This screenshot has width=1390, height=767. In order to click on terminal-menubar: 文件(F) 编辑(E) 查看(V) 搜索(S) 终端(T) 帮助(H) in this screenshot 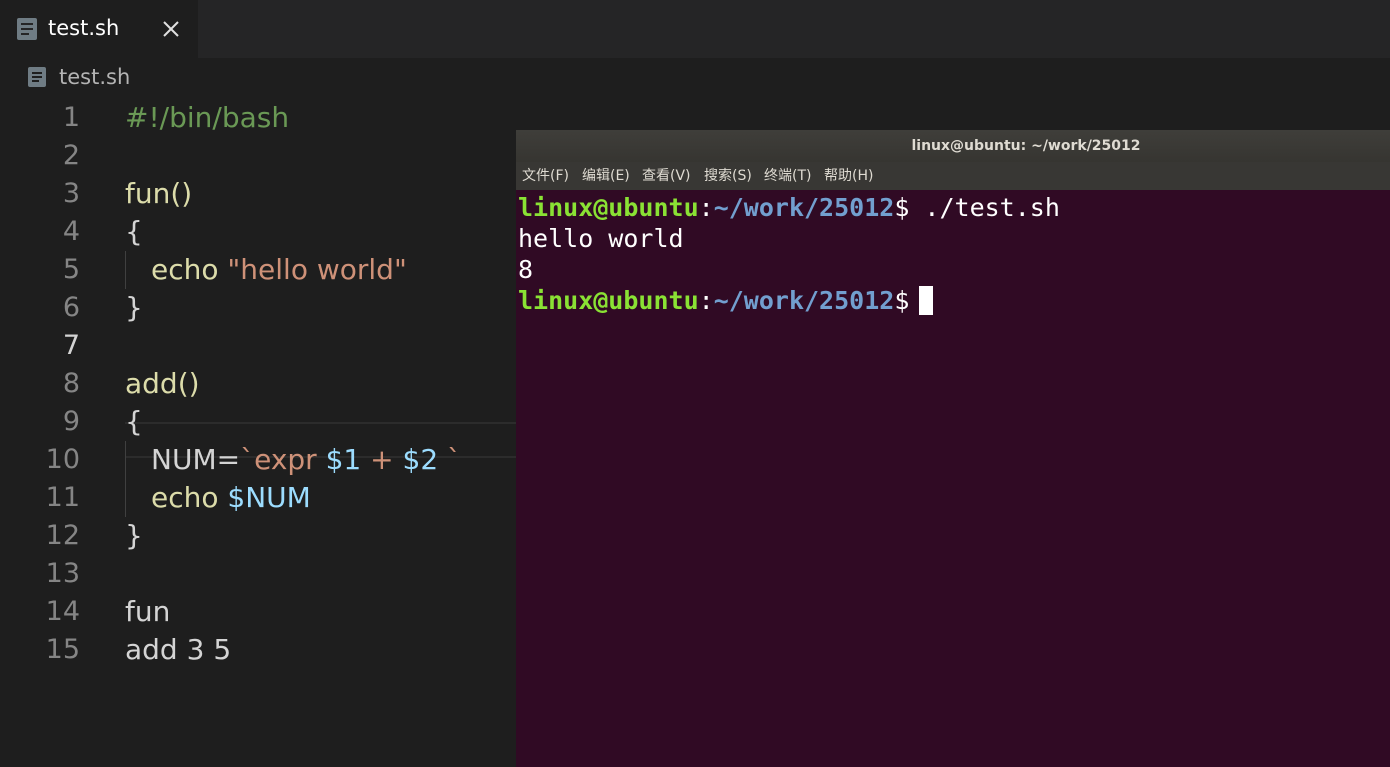, I will do `click(953, 176)`.